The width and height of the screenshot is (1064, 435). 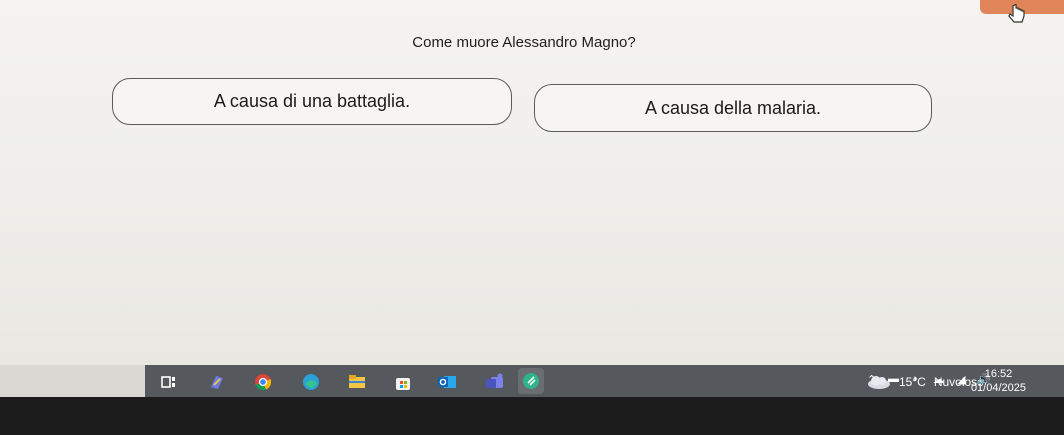 I want to click on answer-option-label: A causa della malaria., so click(x=733, y=107).